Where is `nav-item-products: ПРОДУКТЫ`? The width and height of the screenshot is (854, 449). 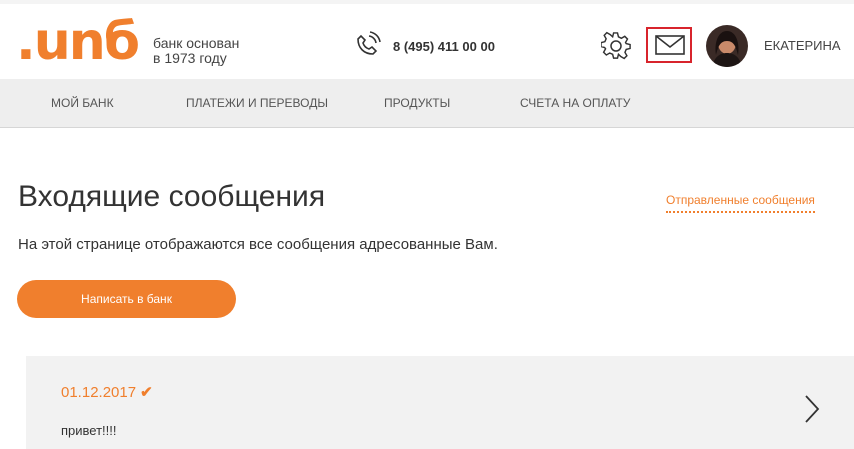
nav-item-products: ПРОДУКТЫ is located at coordinates (417, 103).